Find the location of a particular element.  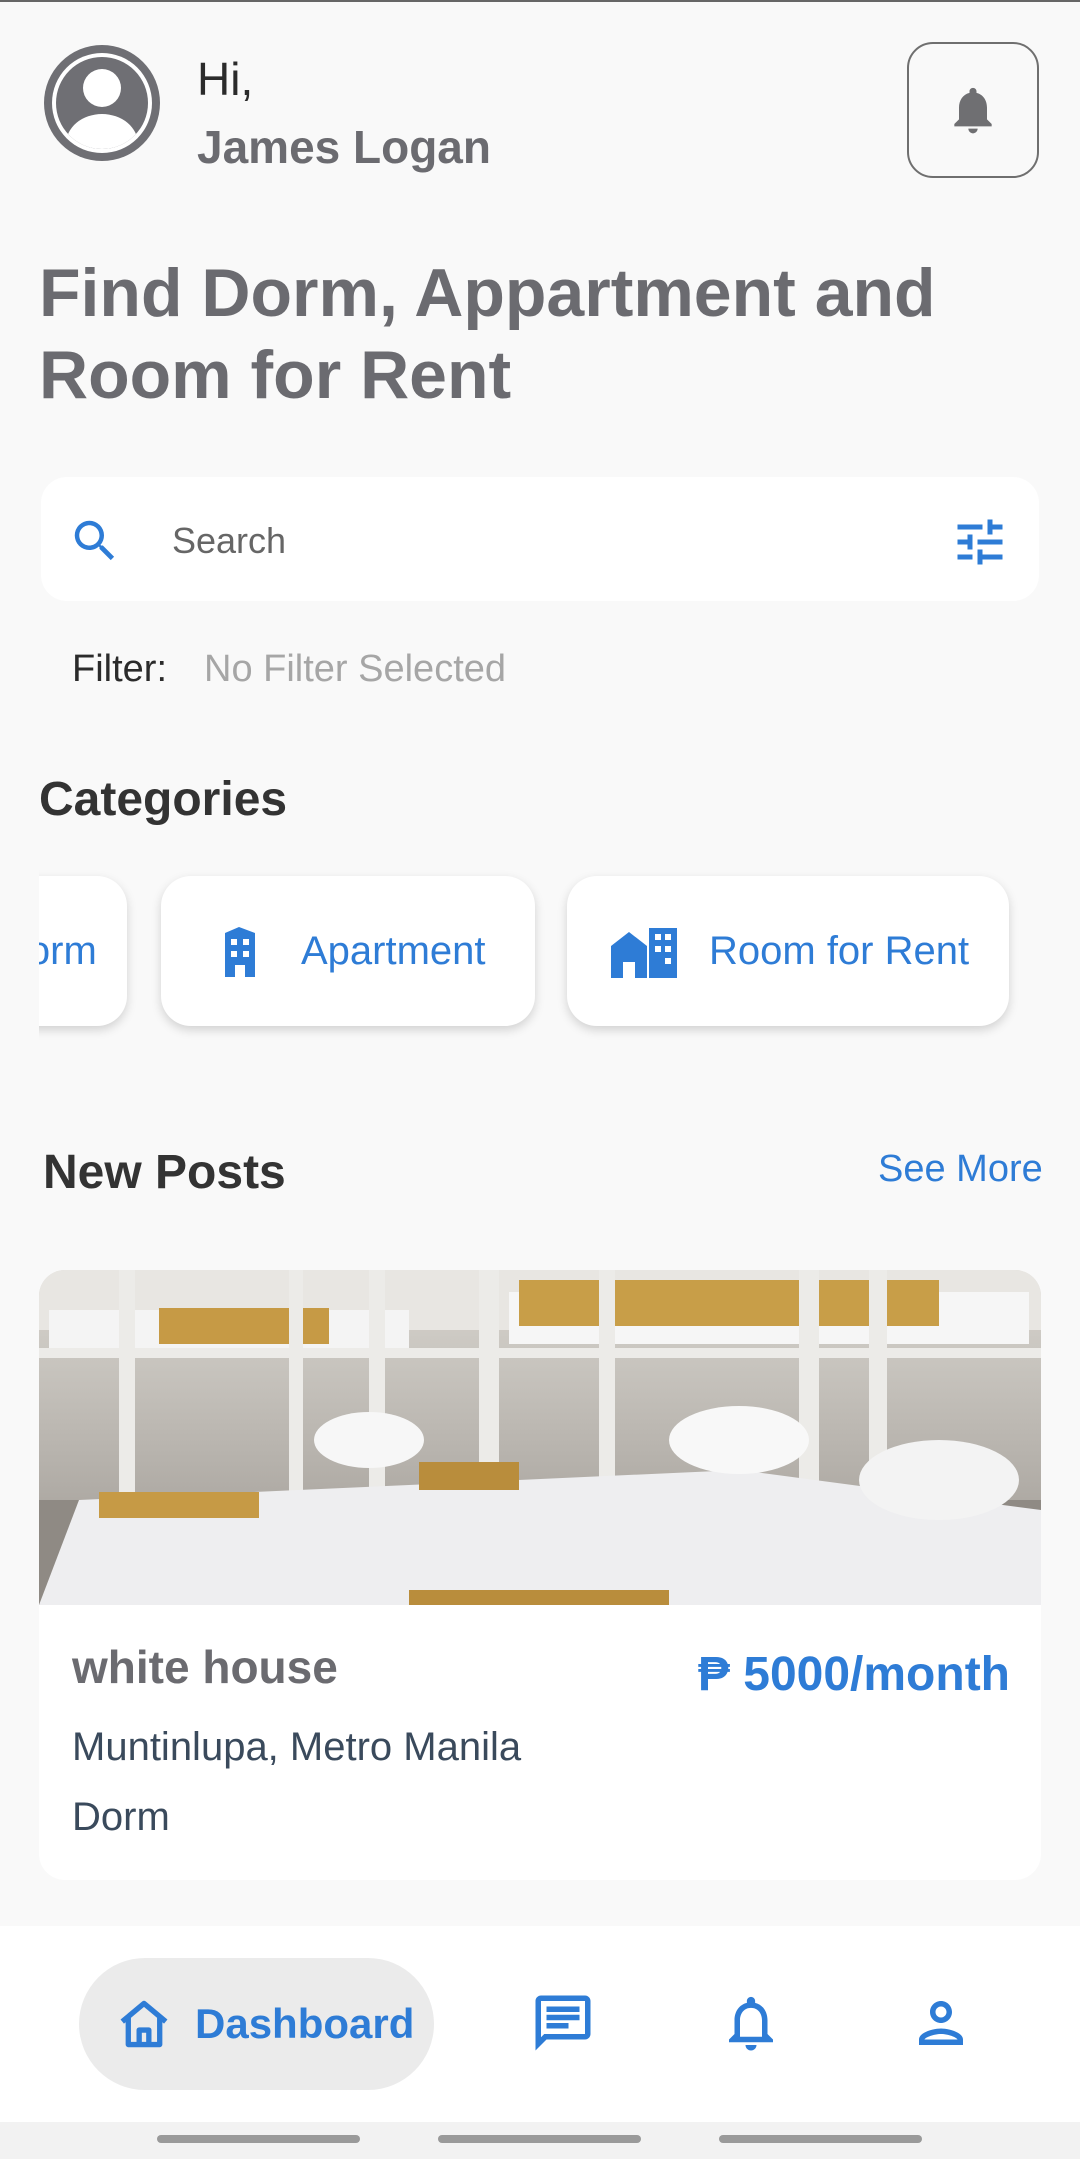

nav-dashboard: Dashboard is located at coordinates (256, 2024).